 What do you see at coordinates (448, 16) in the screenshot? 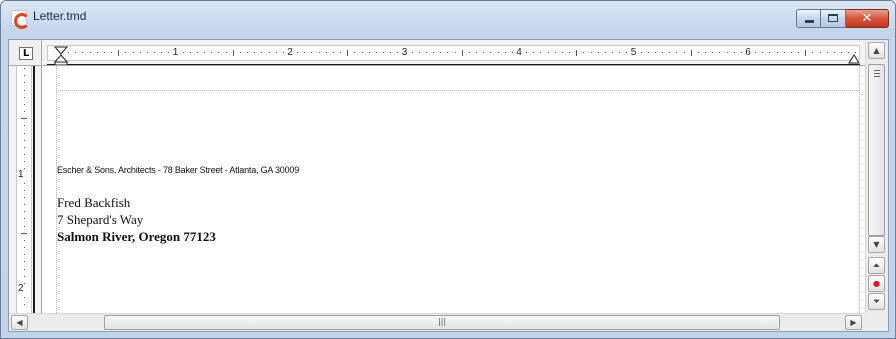
I see `title-bar: Letter.tmd ✕` at bounding box center [448, 16].